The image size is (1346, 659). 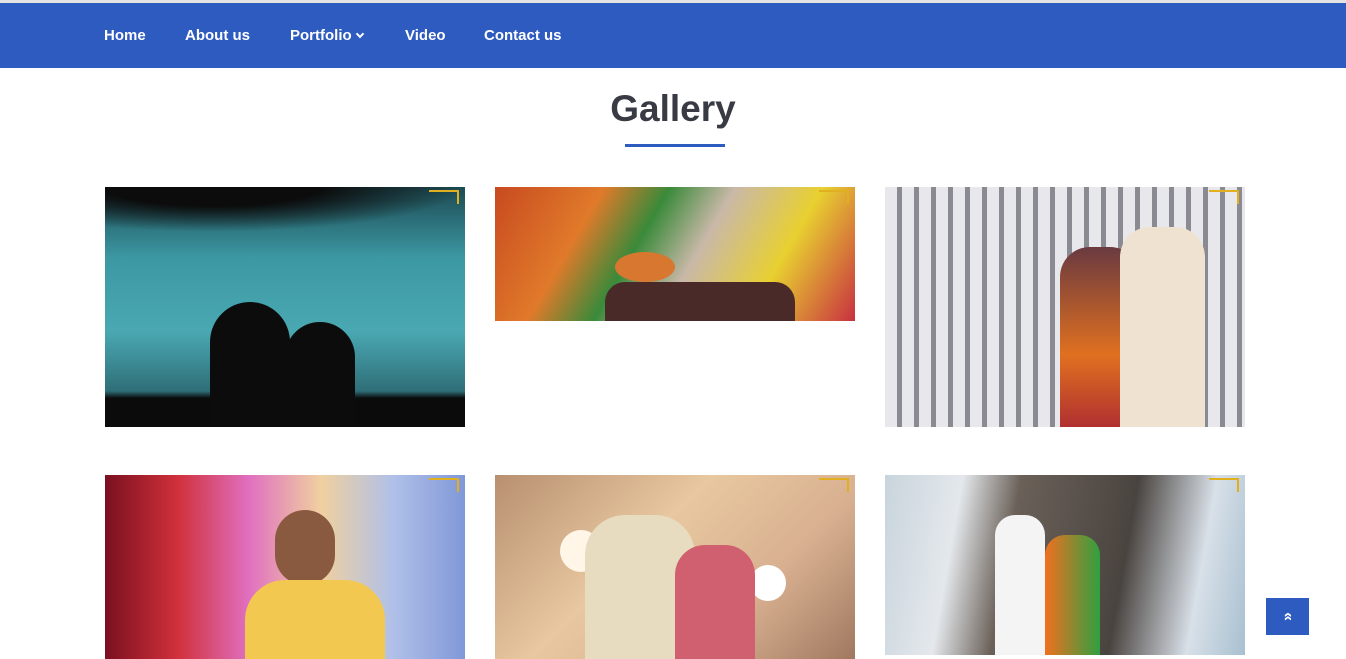 I want to click on chevron-down-icon, so click(x=359, y=34).